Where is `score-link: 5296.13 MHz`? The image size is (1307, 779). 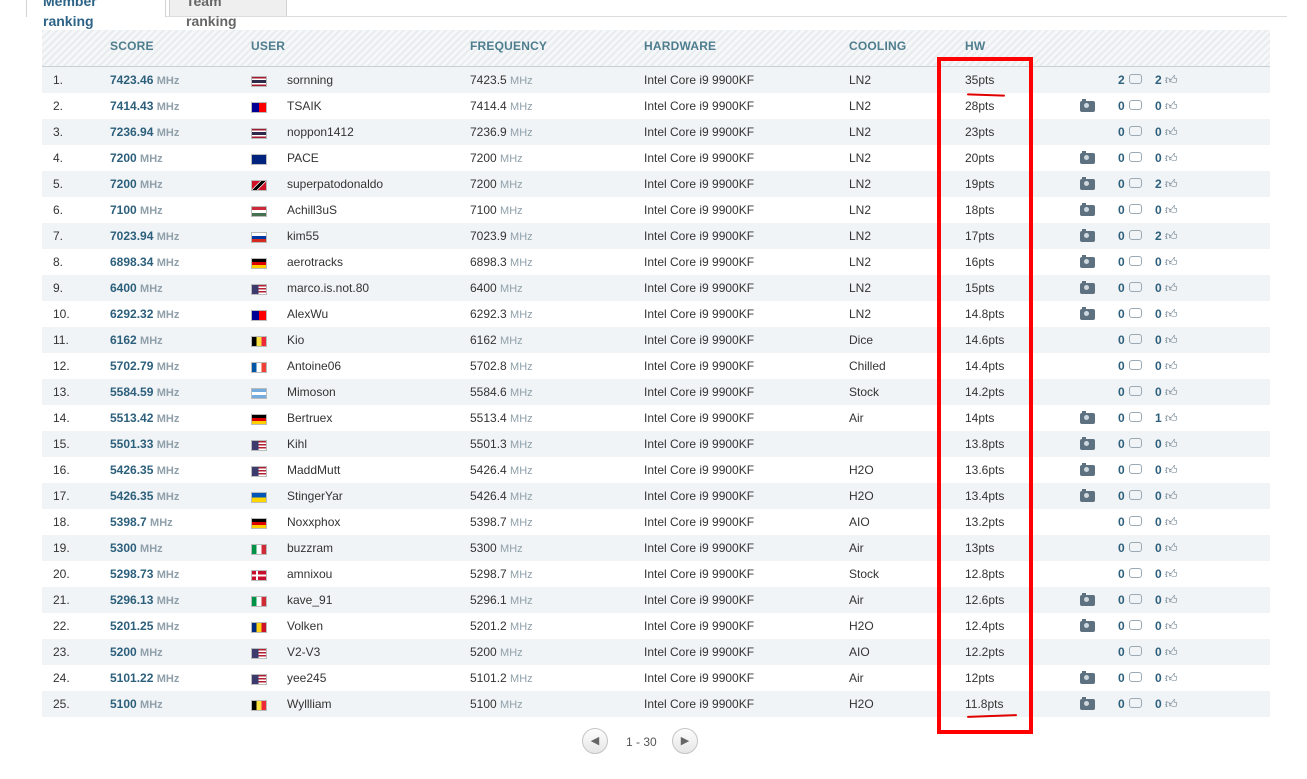
score-link: 5296.13 MHz is located at coordinates (144, 600).